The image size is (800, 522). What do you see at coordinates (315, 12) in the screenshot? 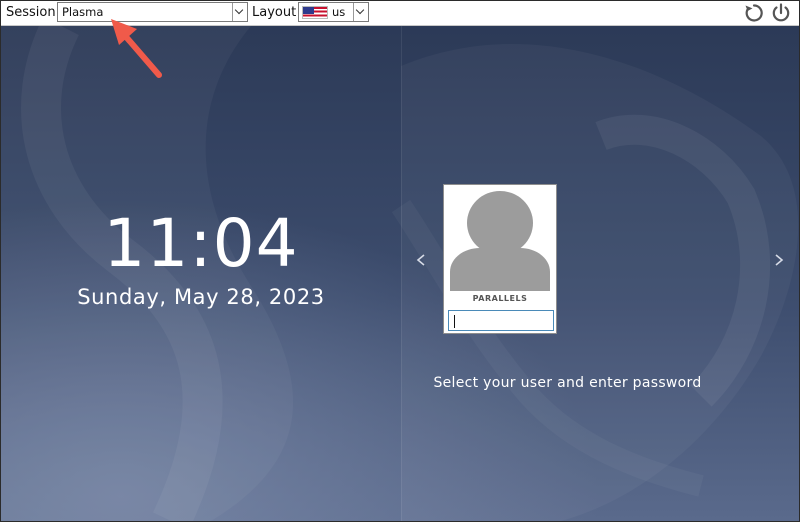
I see `us-flag-icon` at bounding box center [315, 12].